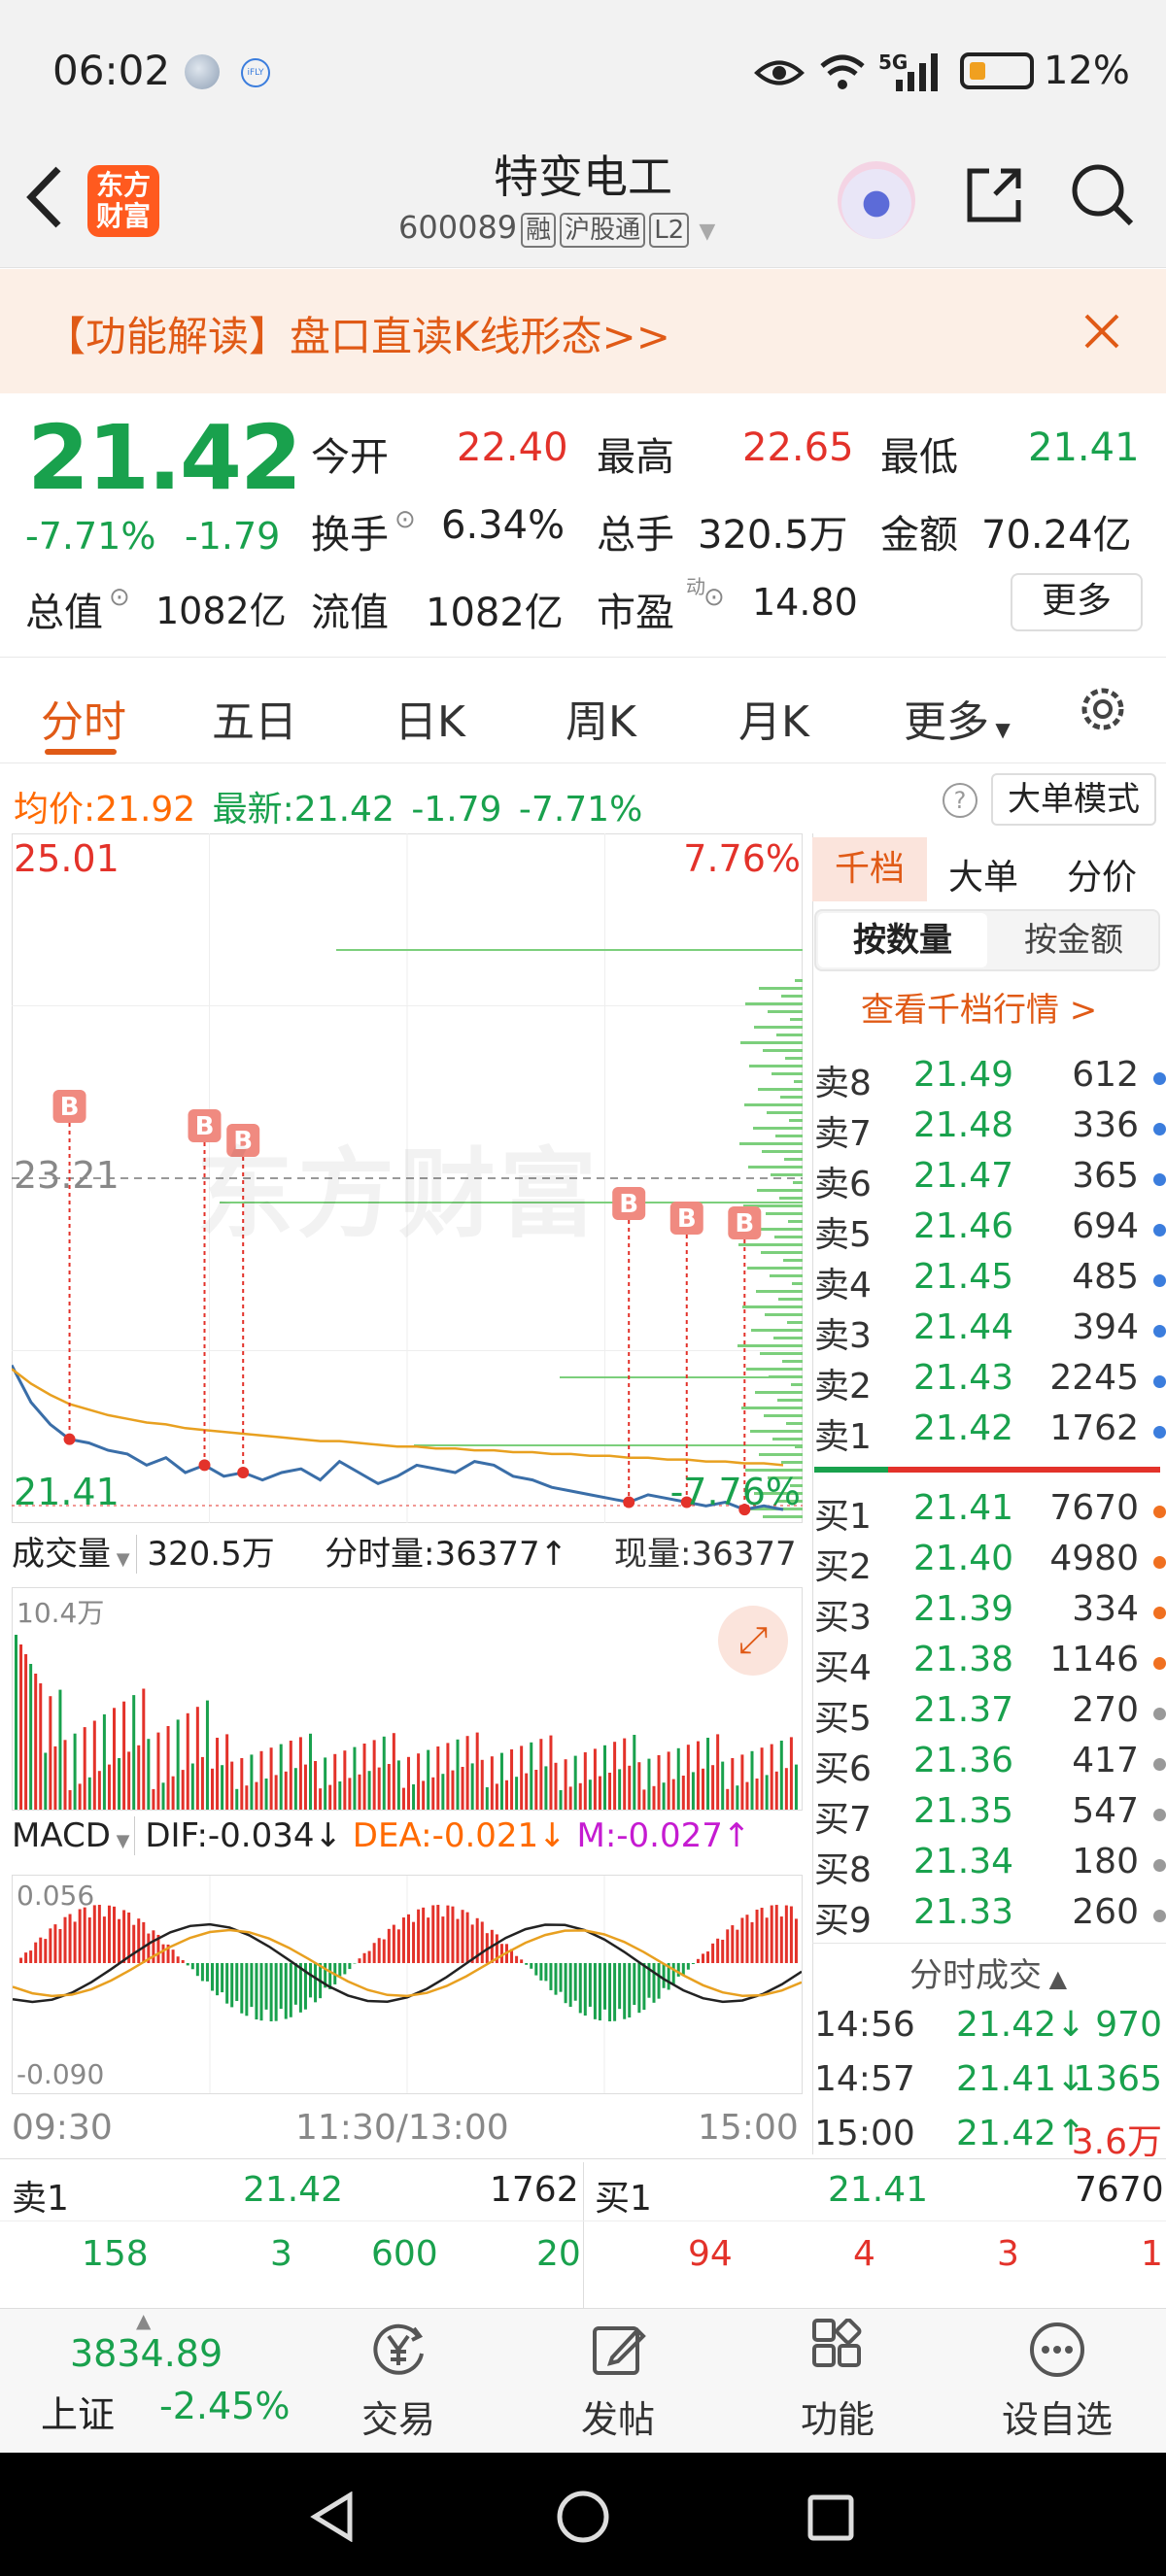 Image resolution: width=1166 pixels, height=2576 pixels. What do you see at coordinates (123, 201) in the screenshot?
I see `app-logo: 东方 财富` at bounding box center [123, 201].